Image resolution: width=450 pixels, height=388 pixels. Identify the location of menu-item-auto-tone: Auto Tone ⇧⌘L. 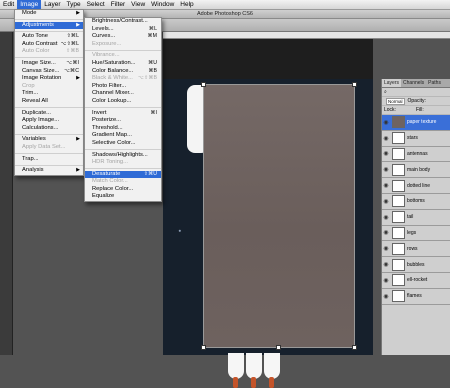
(49, 37).